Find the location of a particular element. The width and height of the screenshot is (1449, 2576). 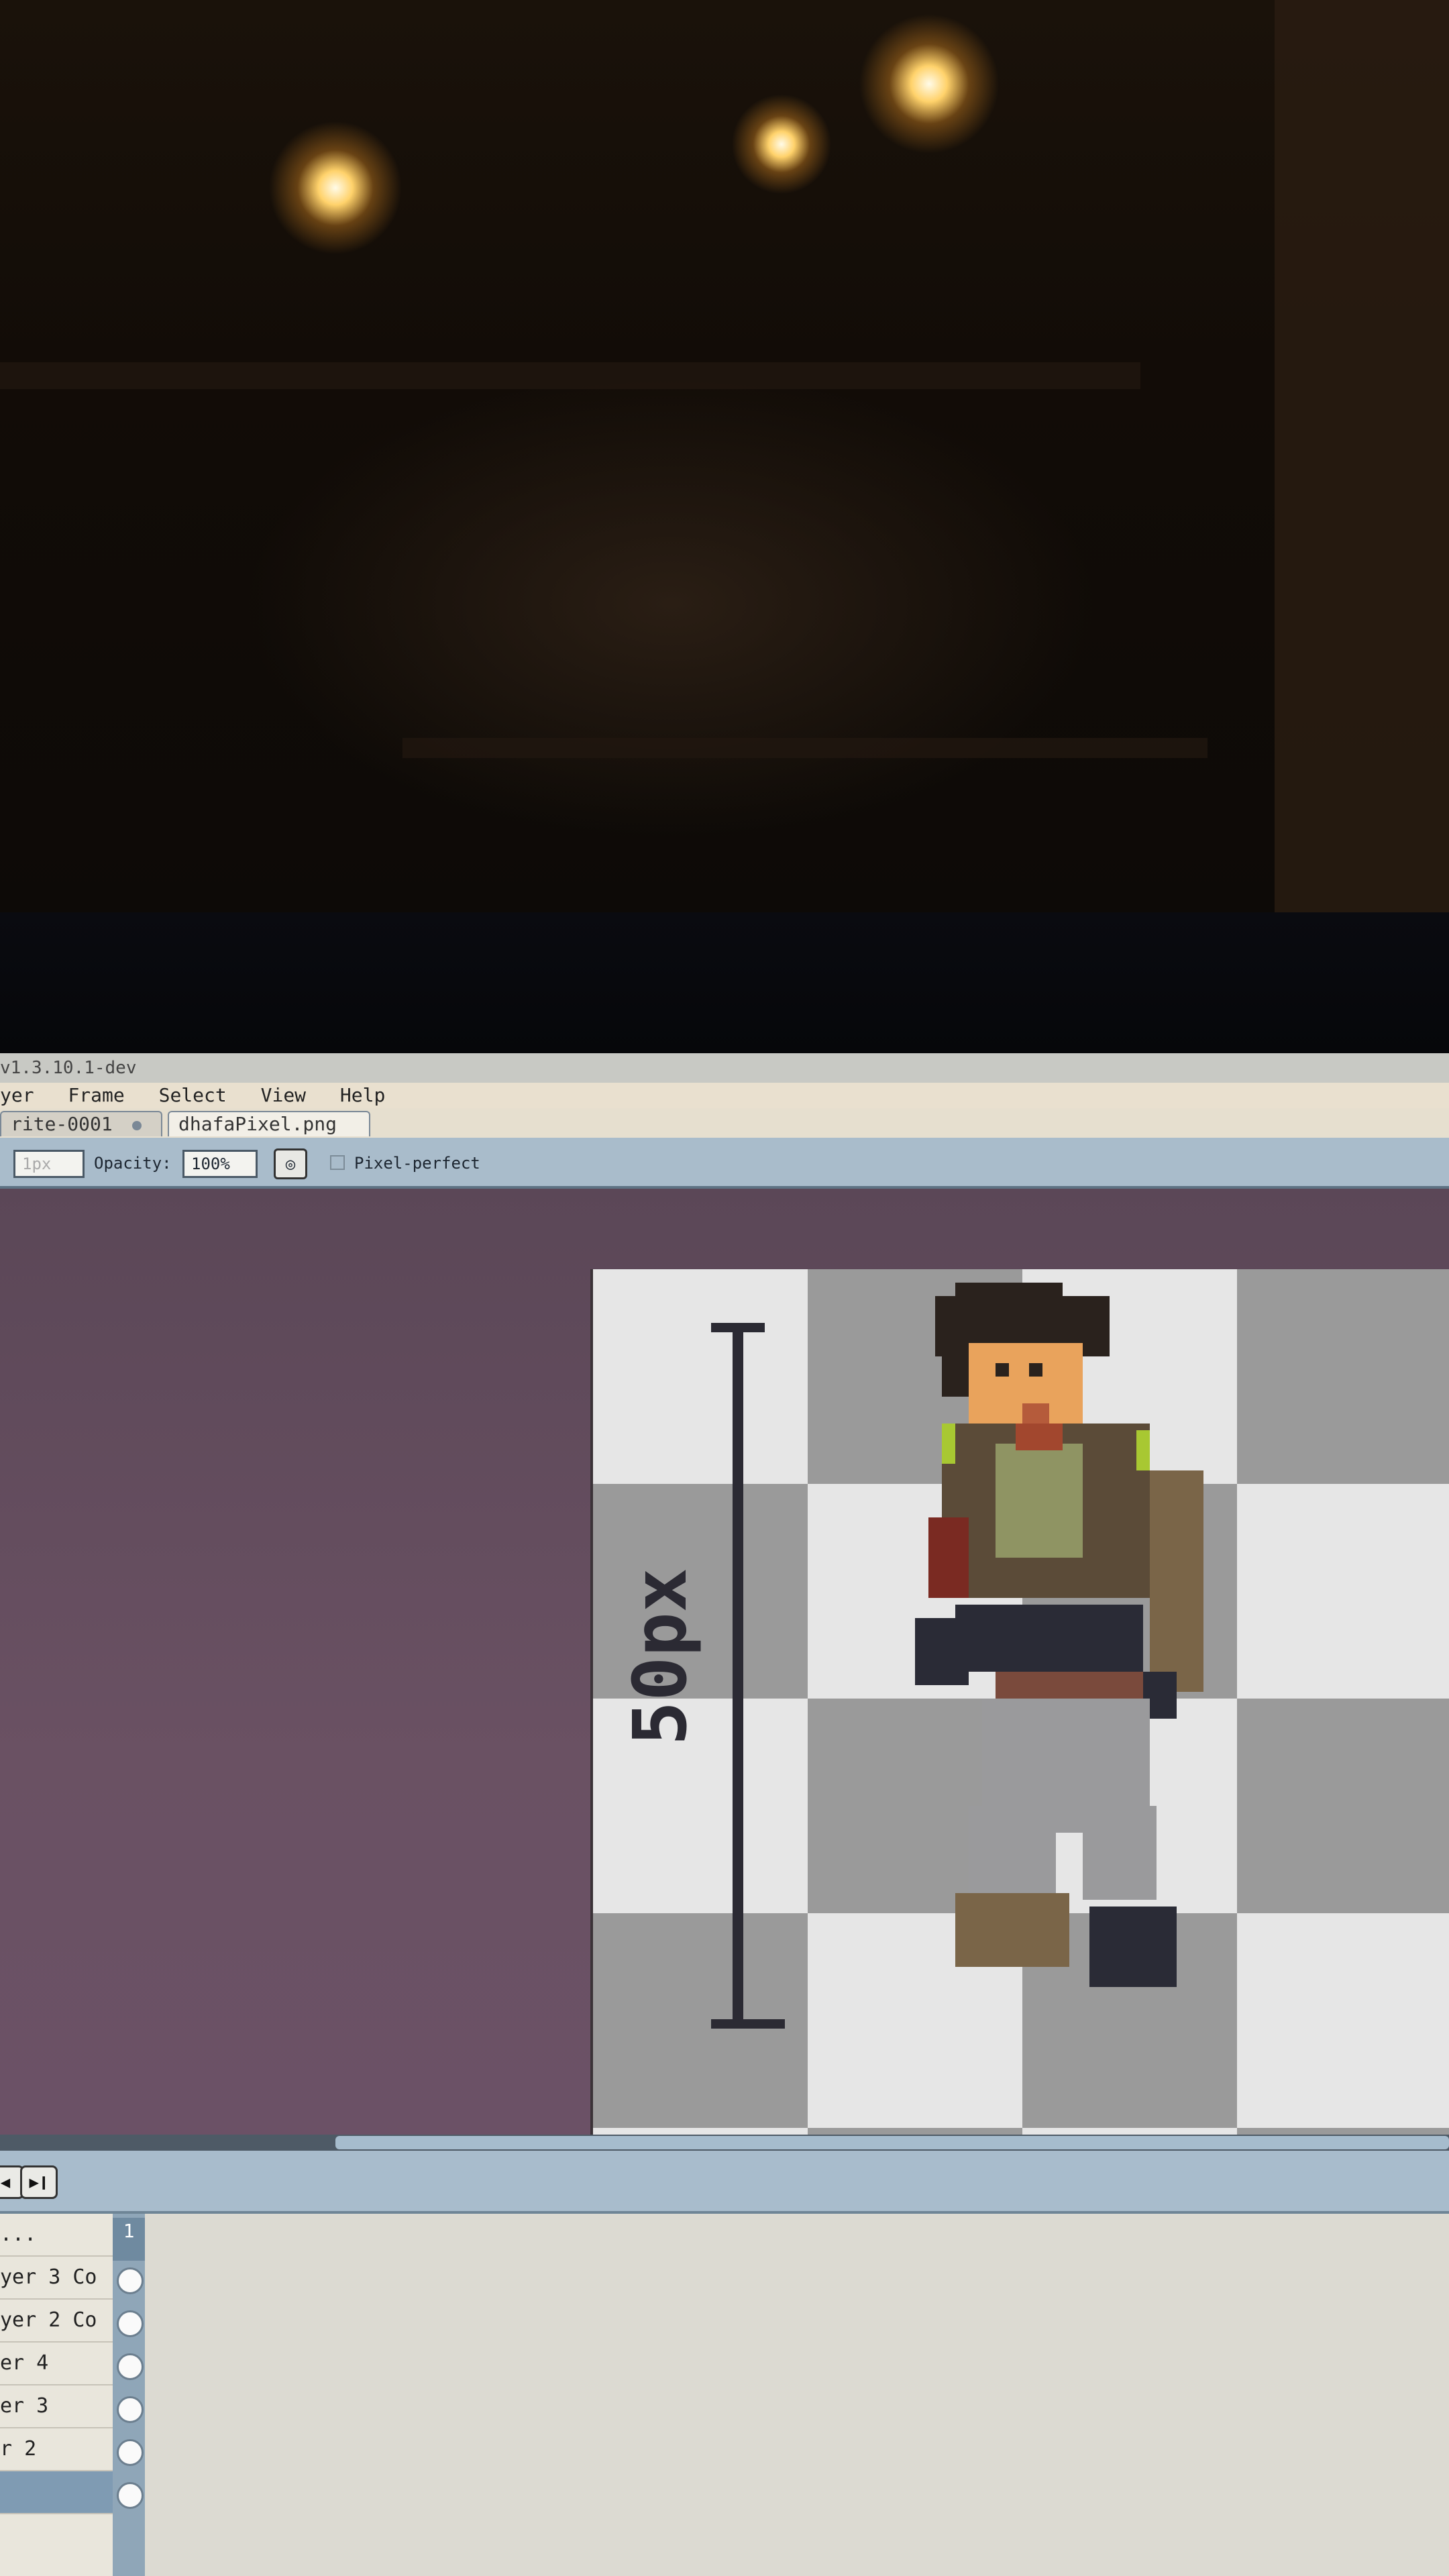

ruler-label: 50px is located at coordinates (660, 1657).